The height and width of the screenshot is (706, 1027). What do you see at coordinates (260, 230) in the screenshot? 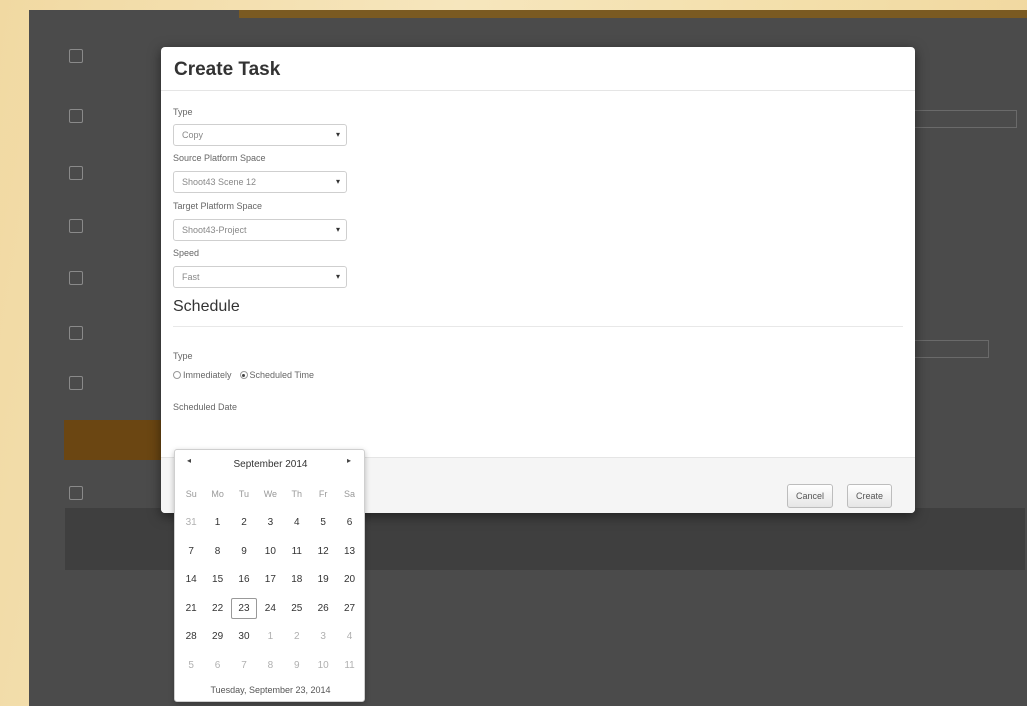
I see `target-platform-space-select: Shoot43-Project ▾` at bounding box center [260, 230].